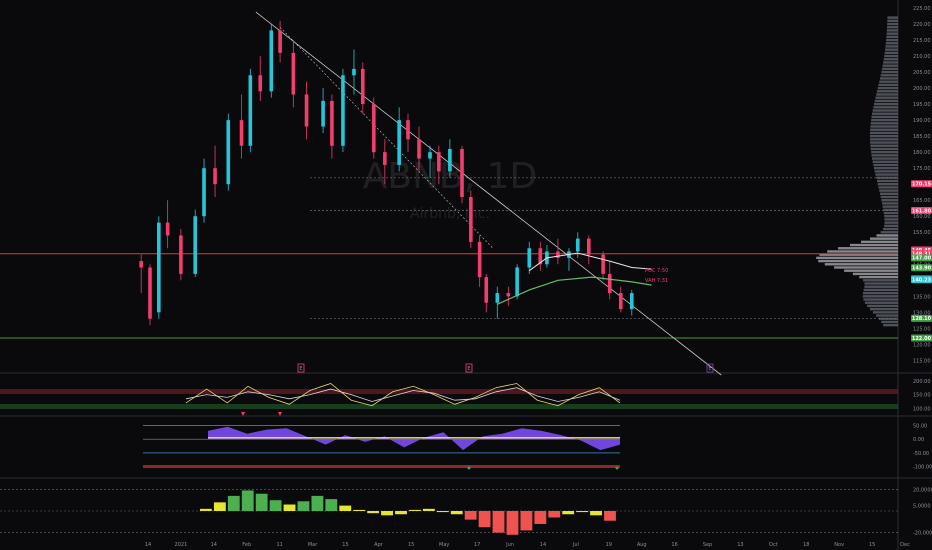  I want to click on price-tick-label: 195.00, so click(922, 105).